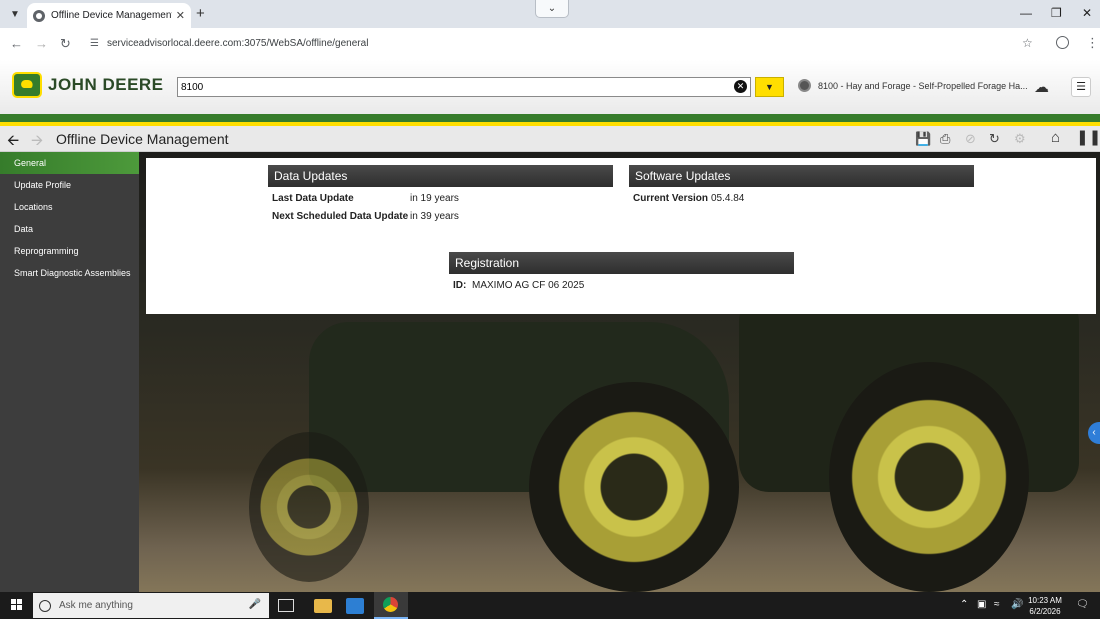 The width and height of the screenshot is (1100, 619). I want to click on search-box: ✕, so click(464, 87).